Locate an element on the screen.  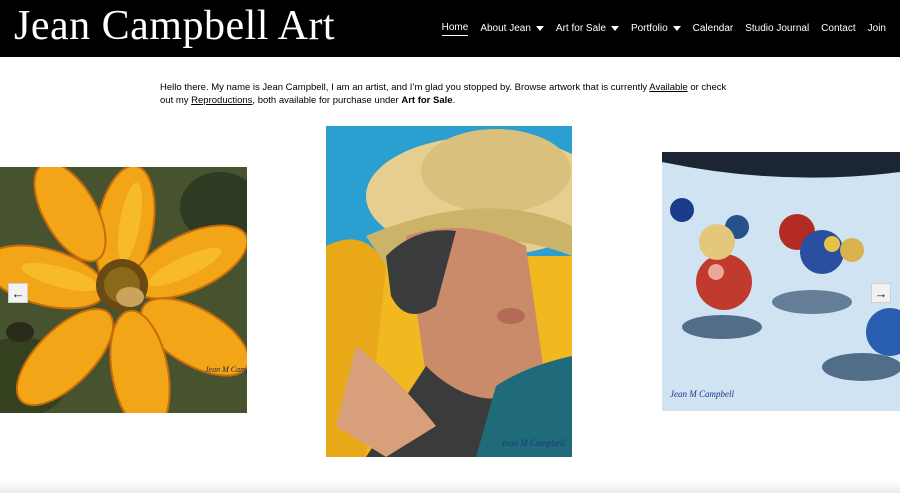
intro-part3: , both available for purchase under is located at coordinates (327, 100).